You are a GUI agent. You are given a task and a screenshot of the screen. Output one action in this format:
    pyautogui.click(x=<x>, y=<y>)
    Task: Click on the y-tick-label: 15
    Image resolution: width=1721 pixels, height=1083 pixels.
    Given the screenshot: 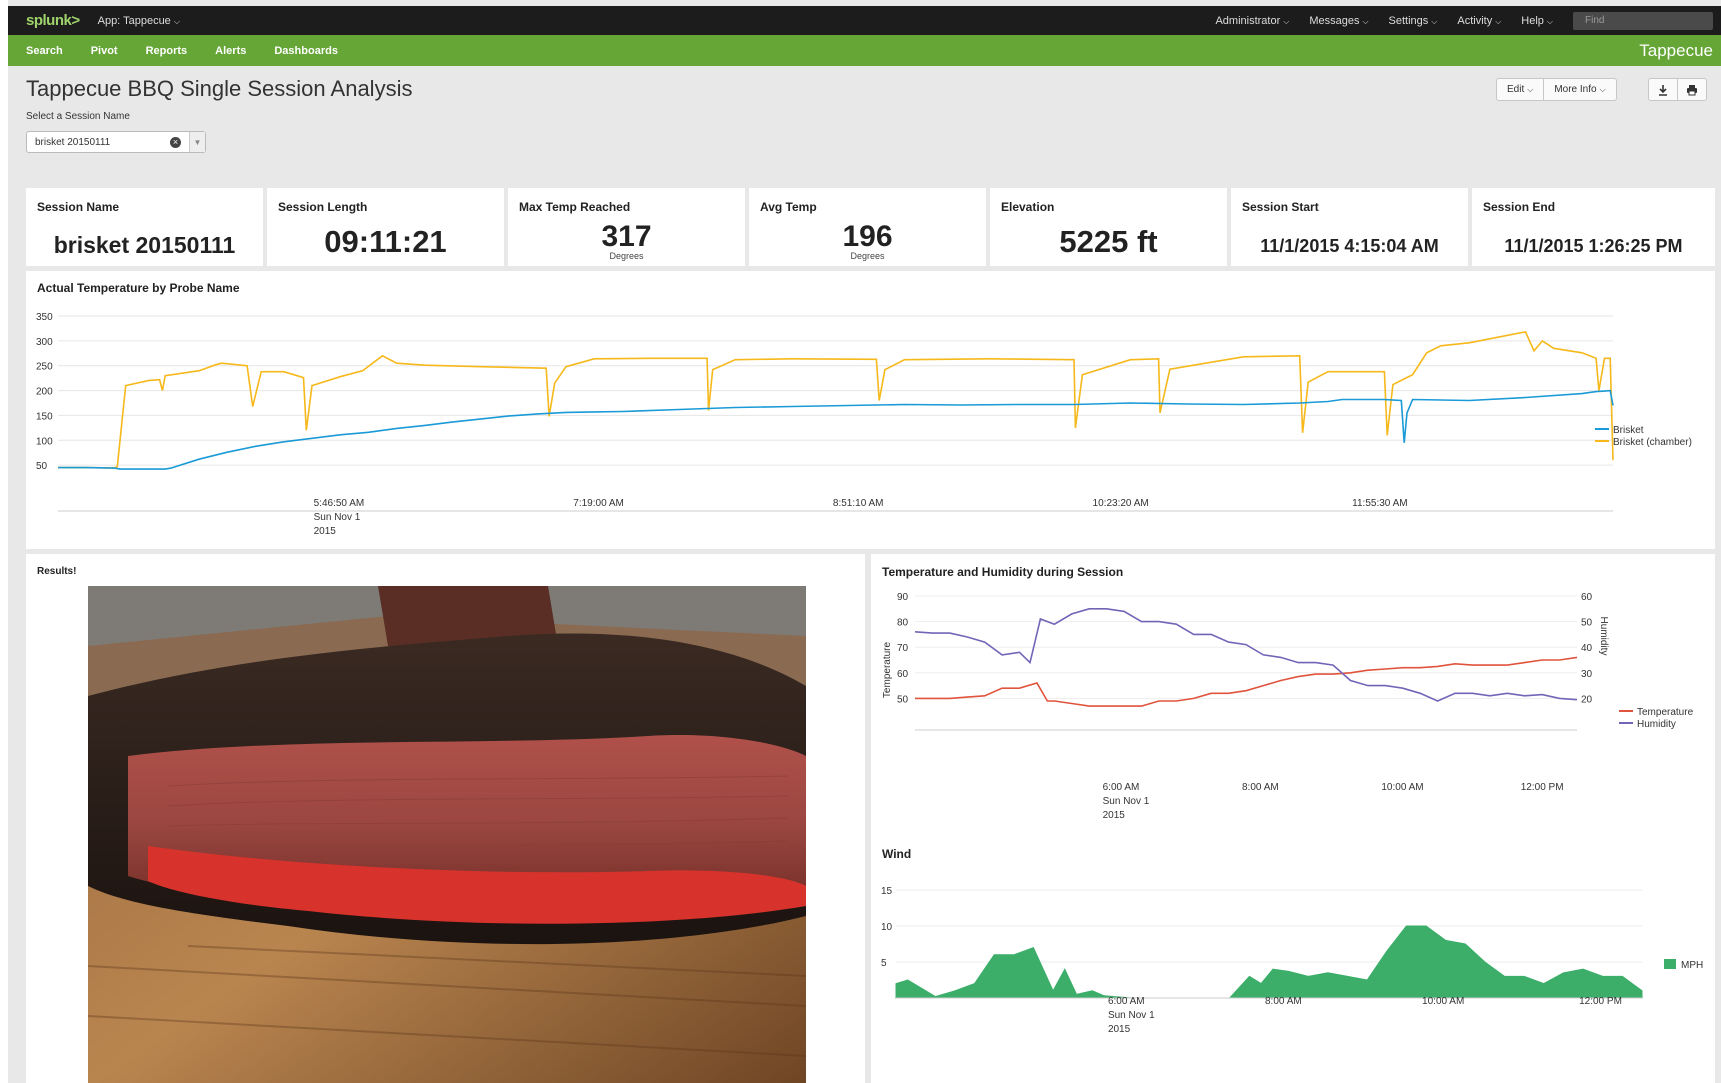 What is the action you would take?
    pyautogui.click(x=887, y=891)
    